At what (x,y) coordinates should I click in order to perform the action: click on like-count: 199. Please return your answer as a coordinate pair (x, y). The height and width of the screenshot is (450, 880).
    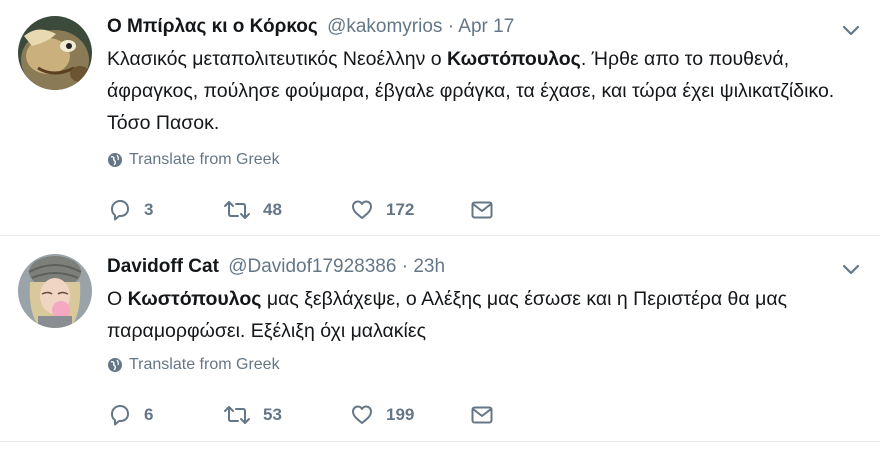
    Looking at the image, I should click on (400, 414).